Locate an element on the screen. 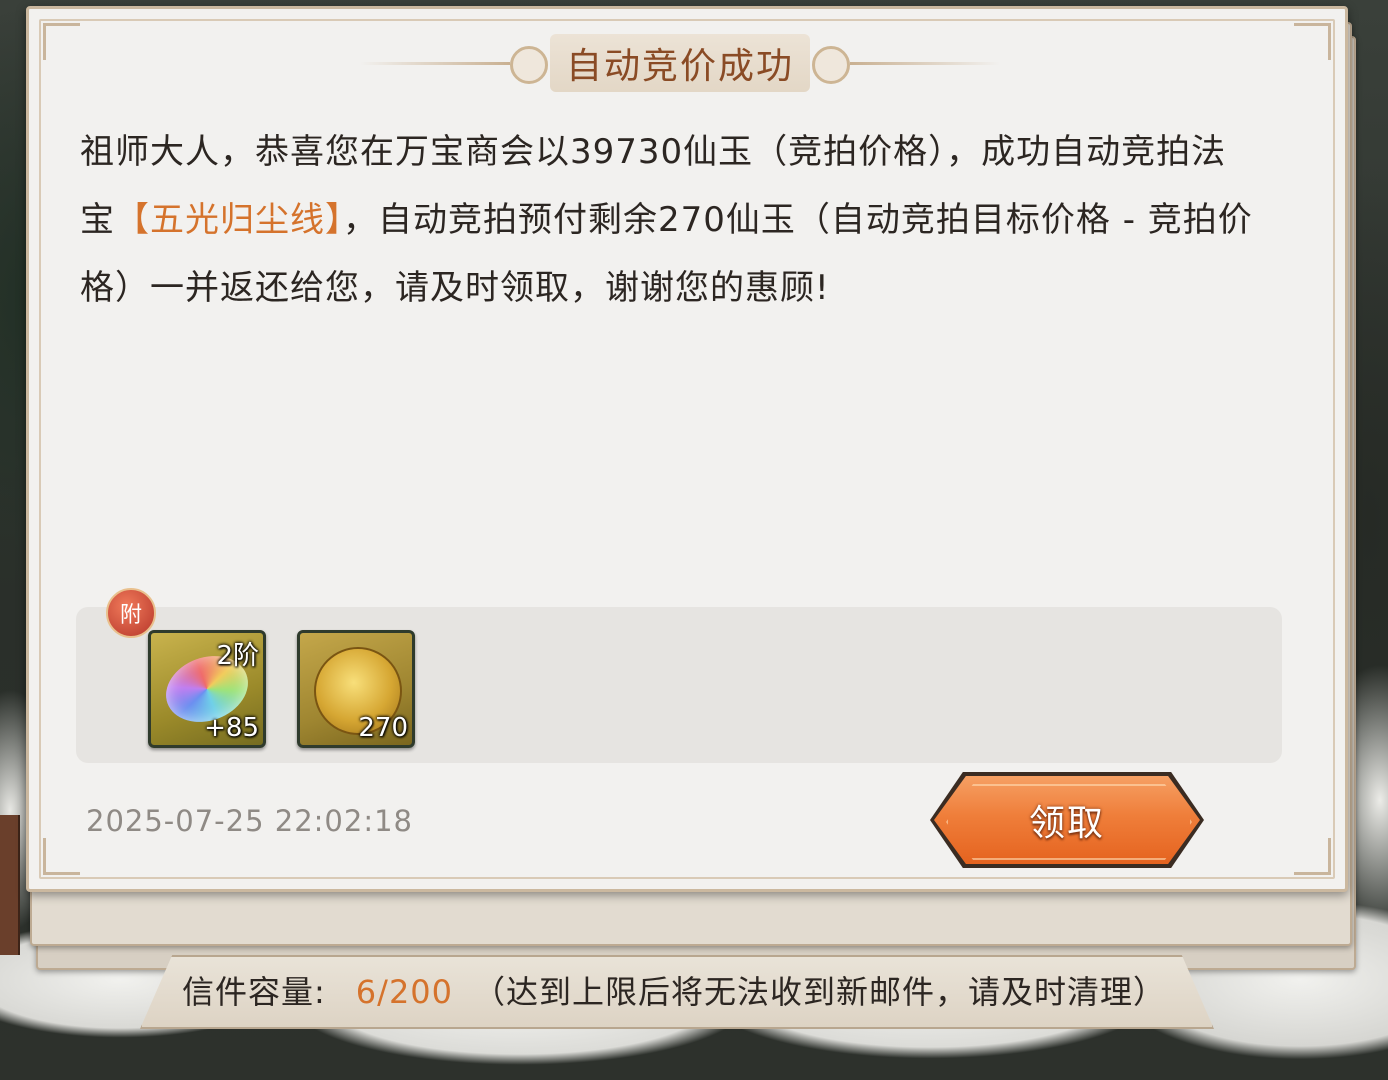  title-plate: 自动竞价成功 is located at coordinates (680, 63).